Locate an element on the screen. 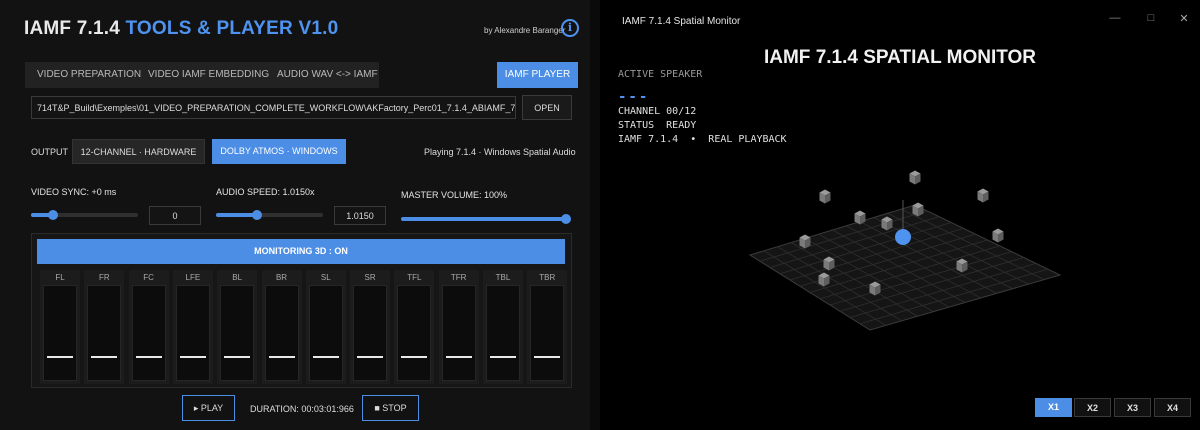 This screenshot has width=1200, height=430. channel-strip-br: BR is located at coordinates (281, 327).